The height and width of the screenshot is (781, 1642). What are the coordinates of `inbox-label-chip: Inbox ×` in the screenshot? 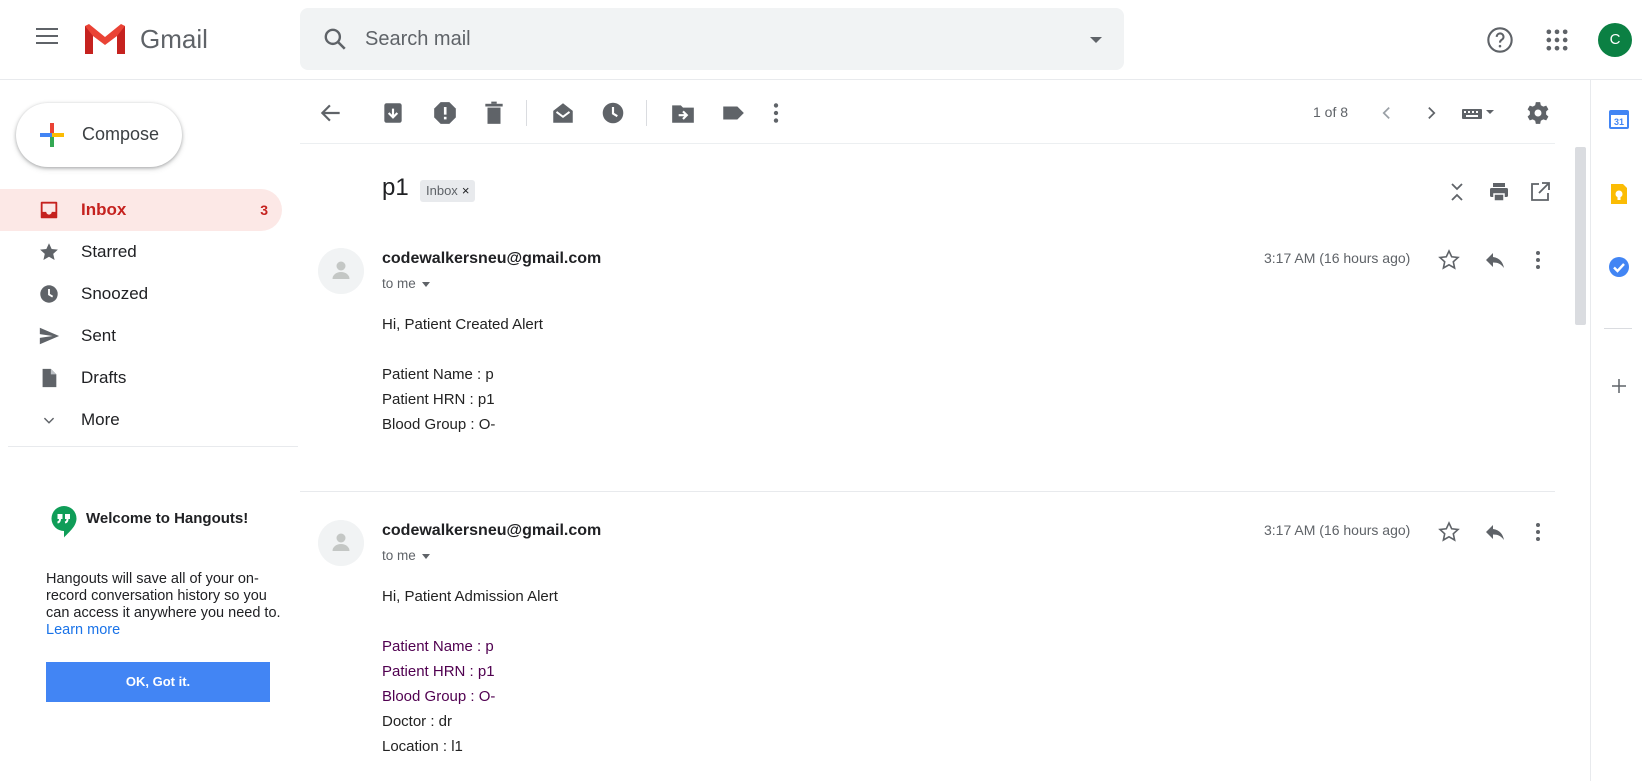 It's located at (448, 191).